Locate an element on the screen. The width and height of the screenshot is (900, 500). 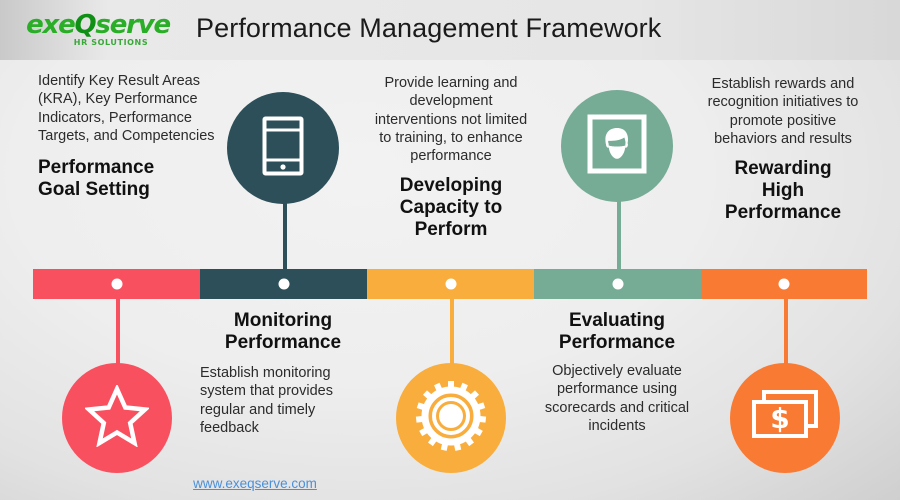
website-url-link: www.exeqserve.com is located at coordinates (255, 483).